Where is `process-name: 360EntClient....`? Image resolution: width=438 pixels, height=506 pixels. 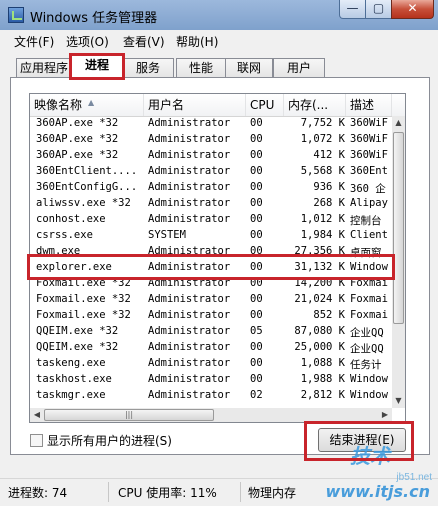
process-name: 360EntClient.... is located at coordinates (87, 171).